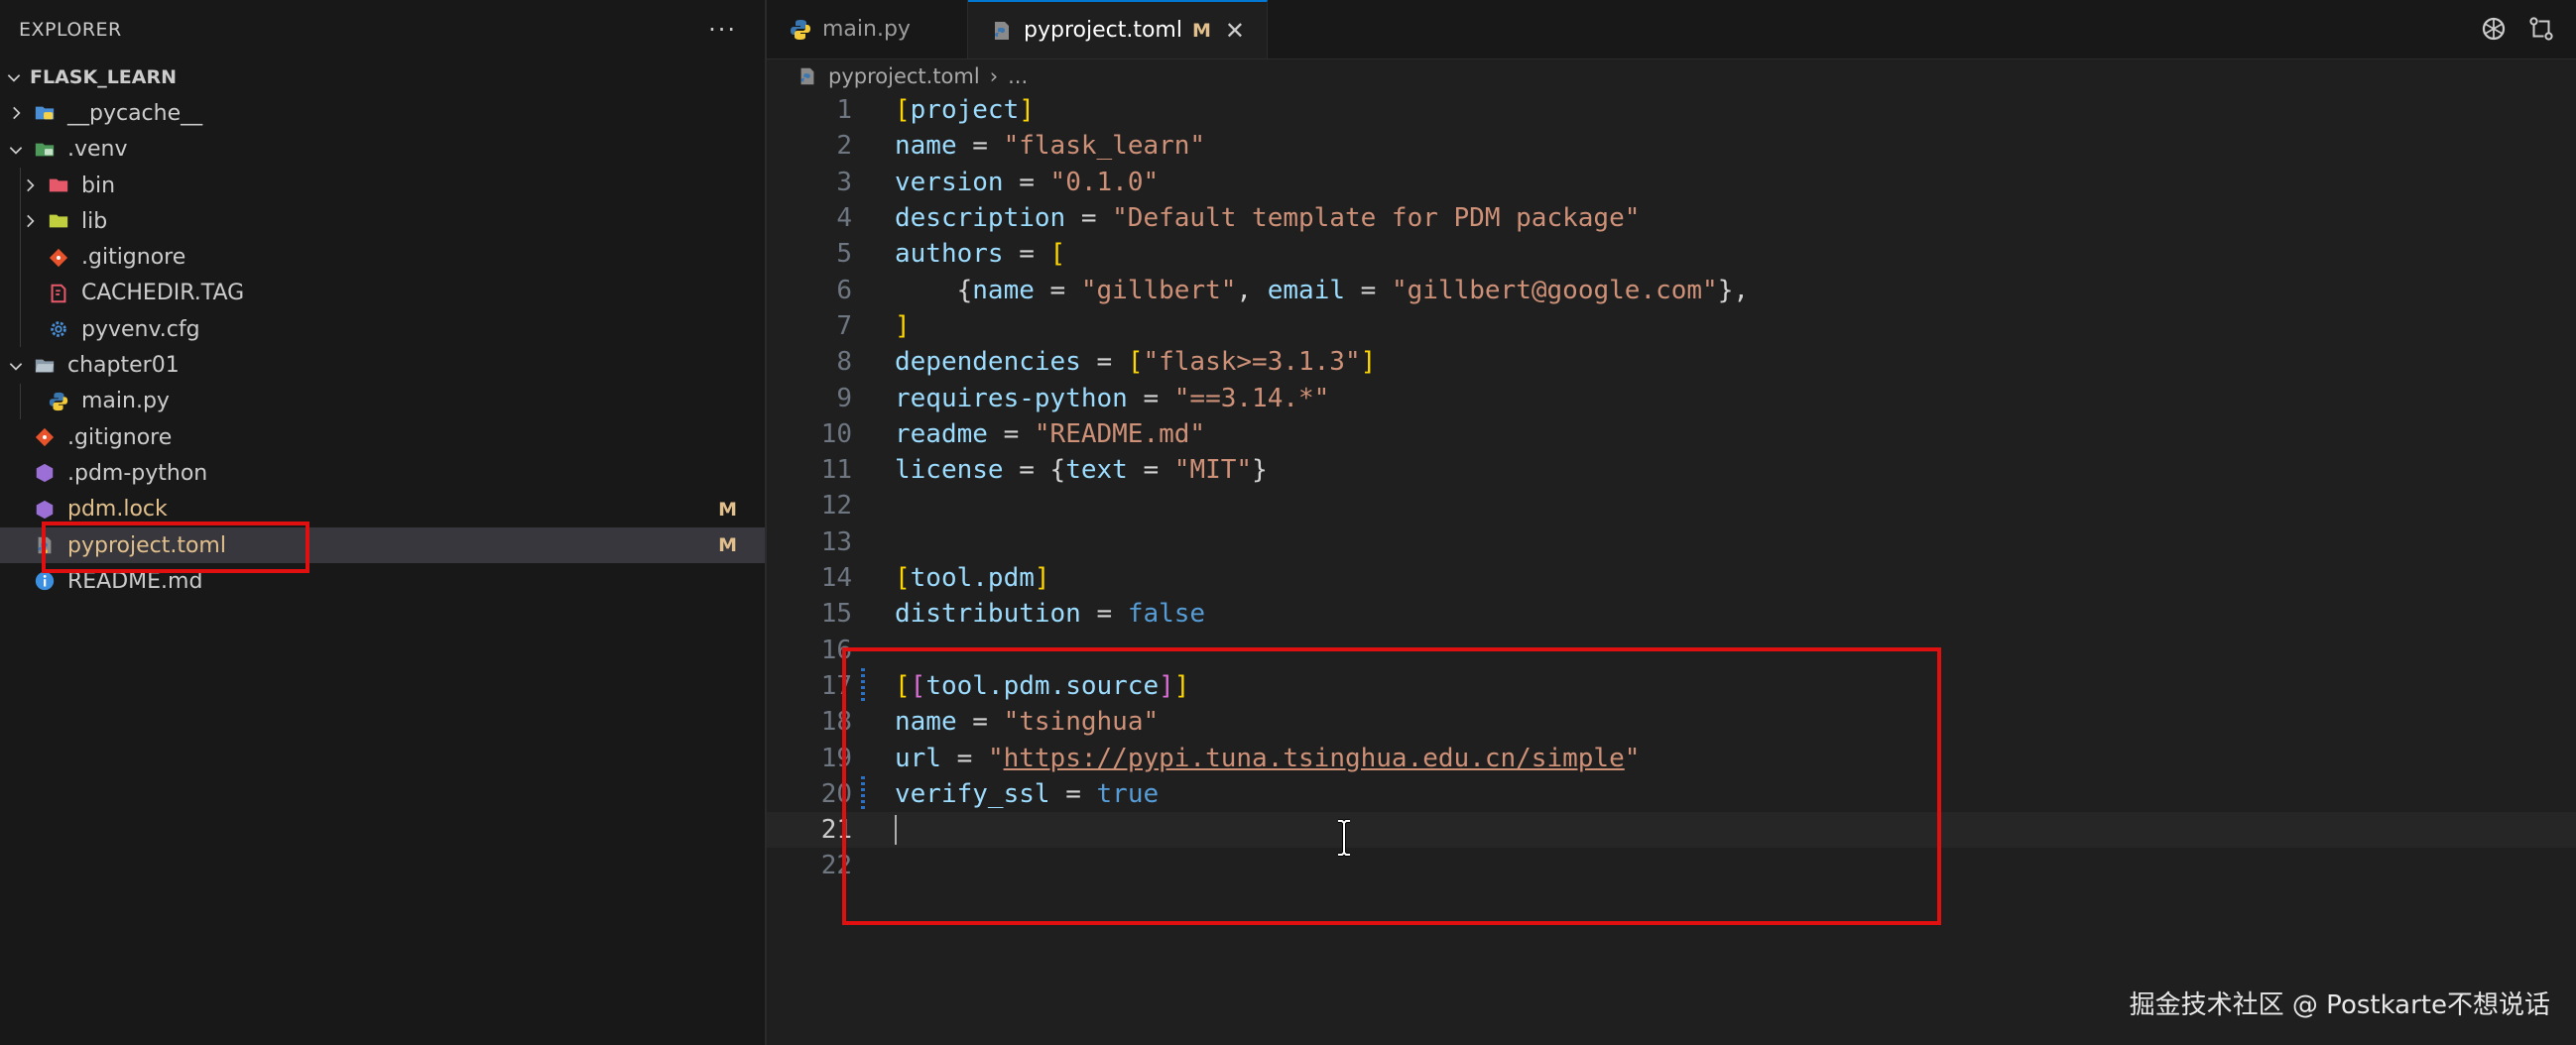 This screenshot has height=1045, width=2576. What do you see at coordinates (1671, 506) in the screenshot?
I see `code-line: 12` at bounding box center [1671, 506].